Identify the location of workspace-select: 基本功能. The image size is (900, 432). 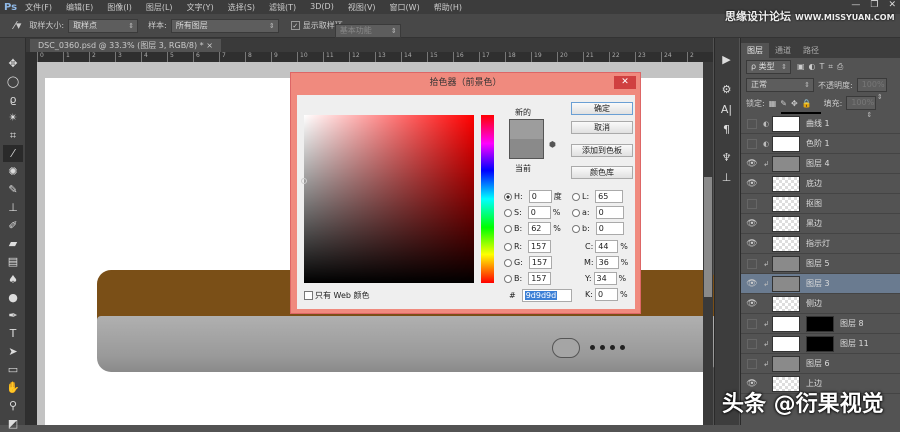
(367, 30).